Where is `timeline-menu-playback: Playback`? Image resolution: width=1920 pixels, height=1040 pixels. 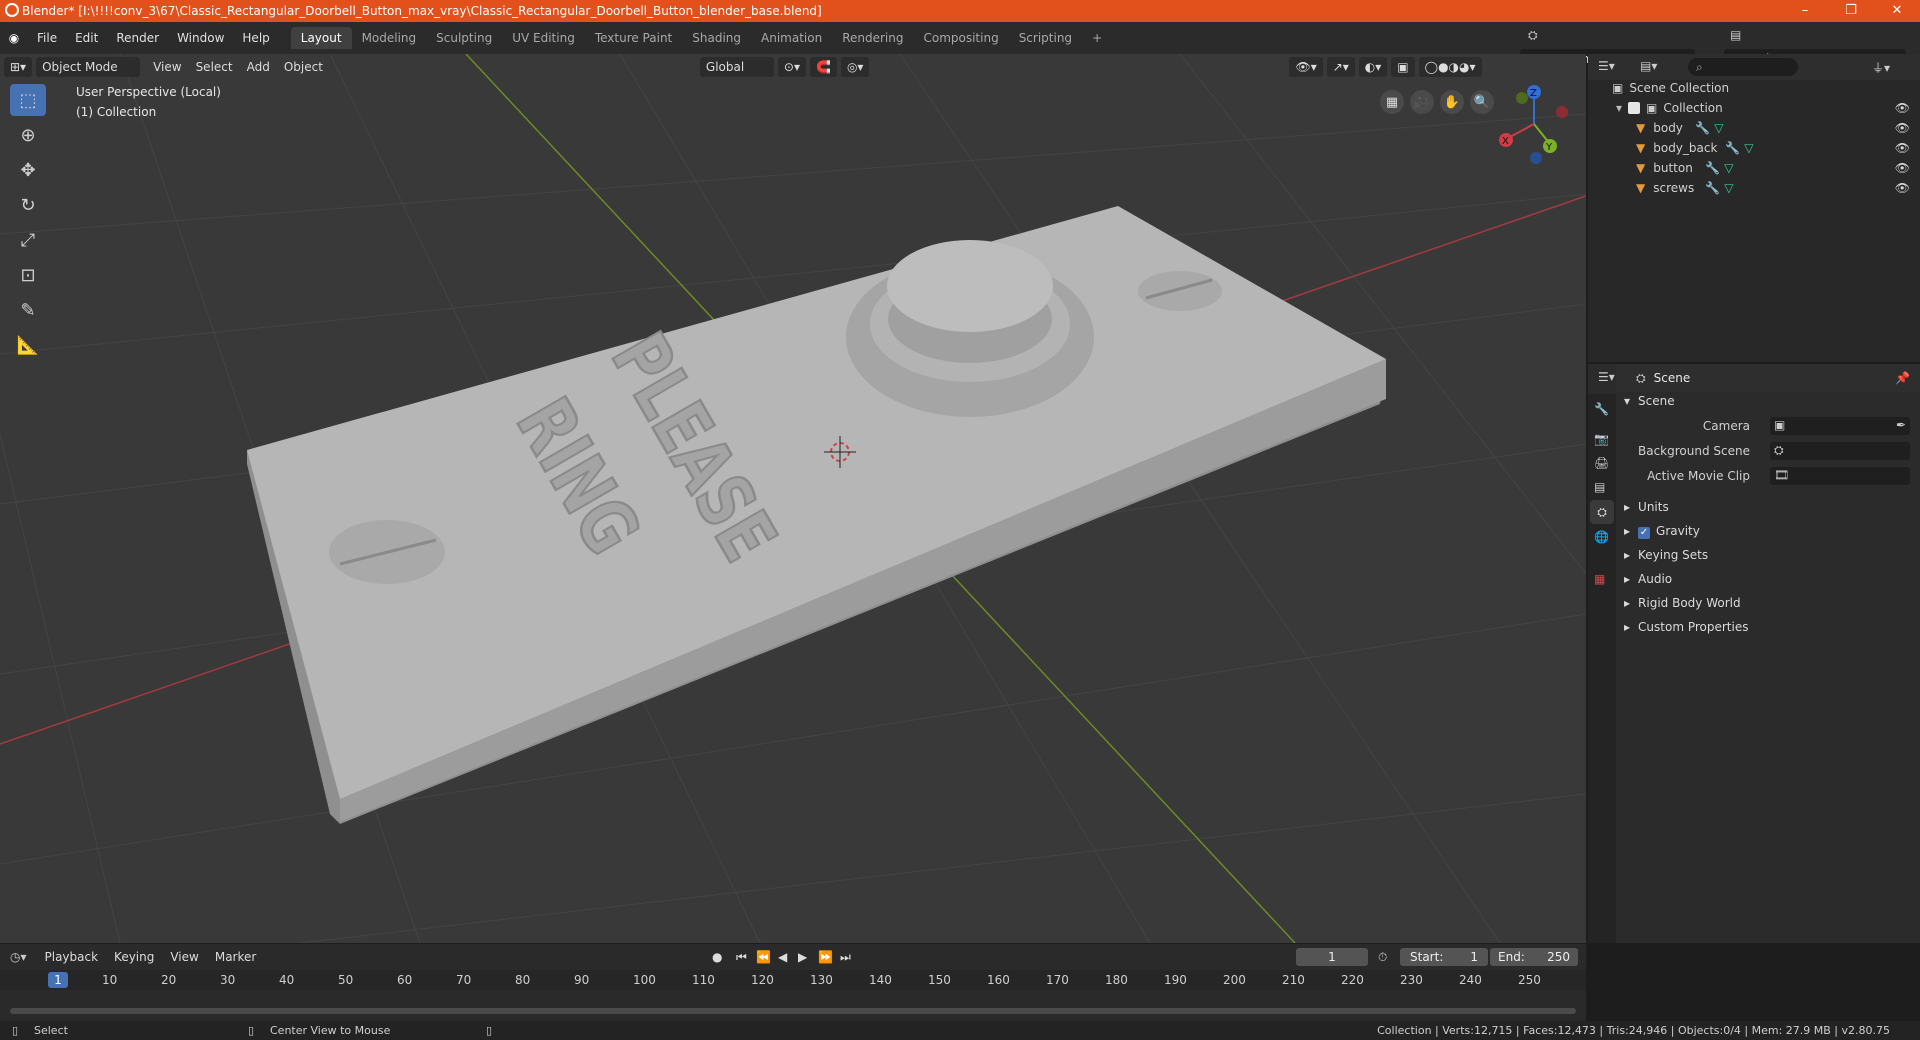 timeline-menu-playback: Playback is located at coordinates (72, 957).